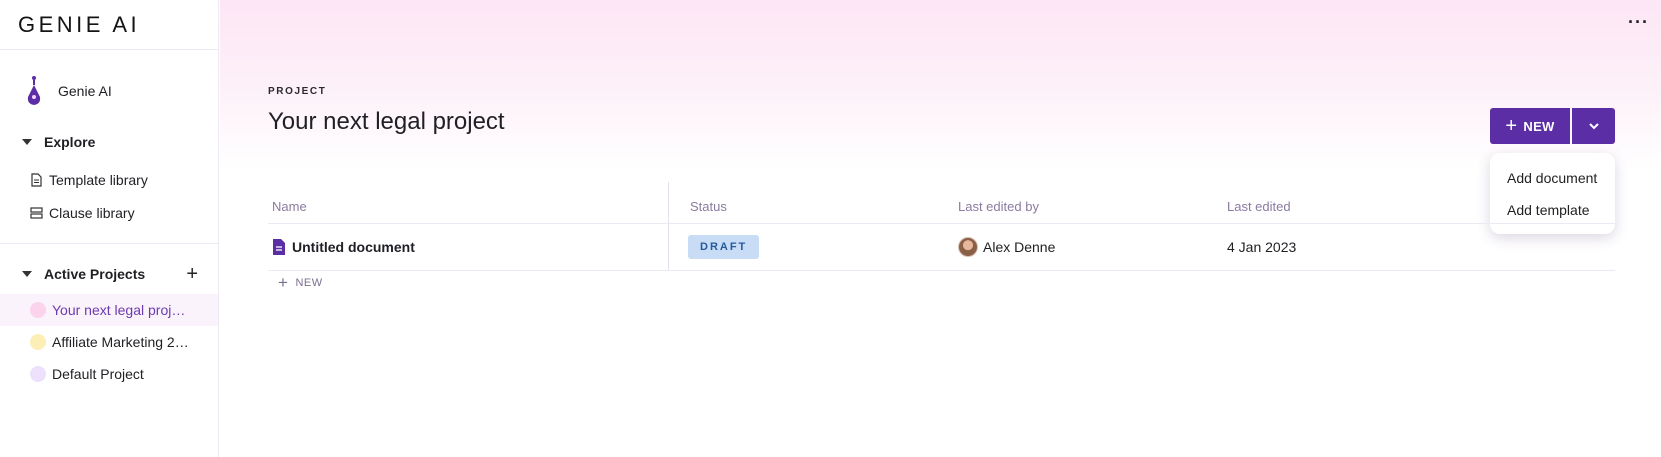 The width and height of the screenshot is (1661, 457). Describe the element at coordinates (1638, 22) in the screenshot. I see `more-options-icon: ···` at that location.